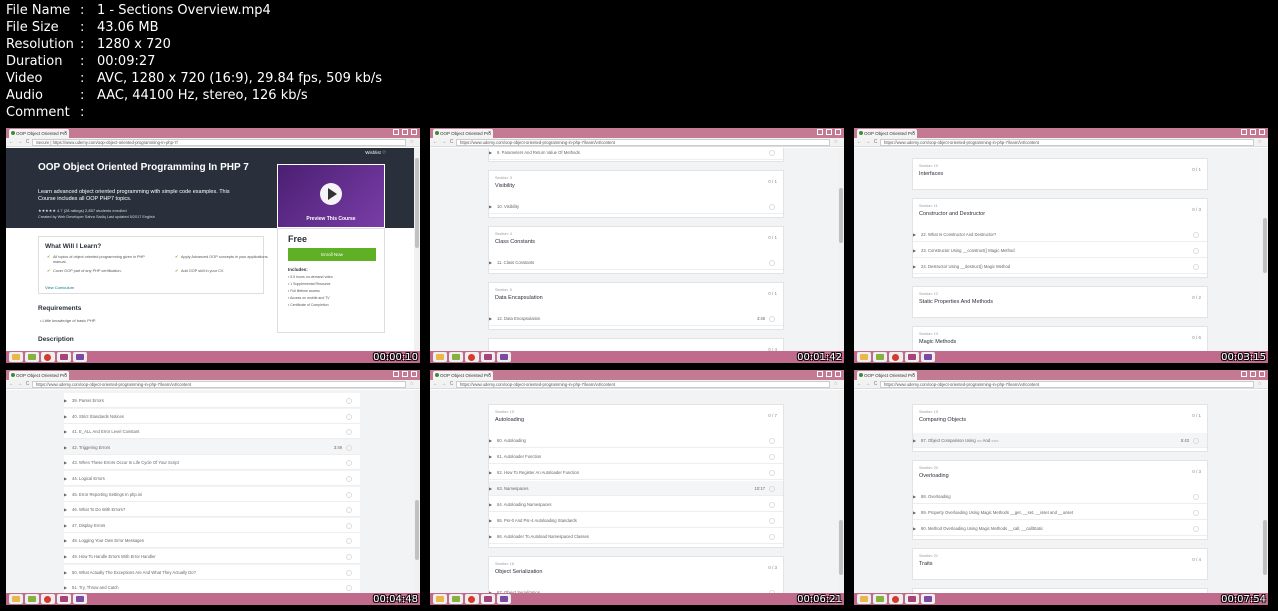 This screenshot has height=611, width=1278. What do you see at coordinates (926, 564) in the screenshot?
I see `section-title: Traits` at bounding box center [926, 564].